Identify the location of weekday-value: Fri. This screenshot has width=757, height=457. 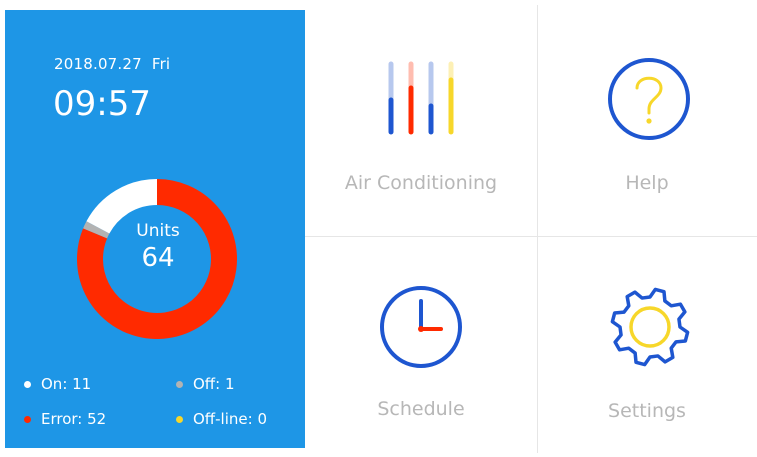
(161, 64).